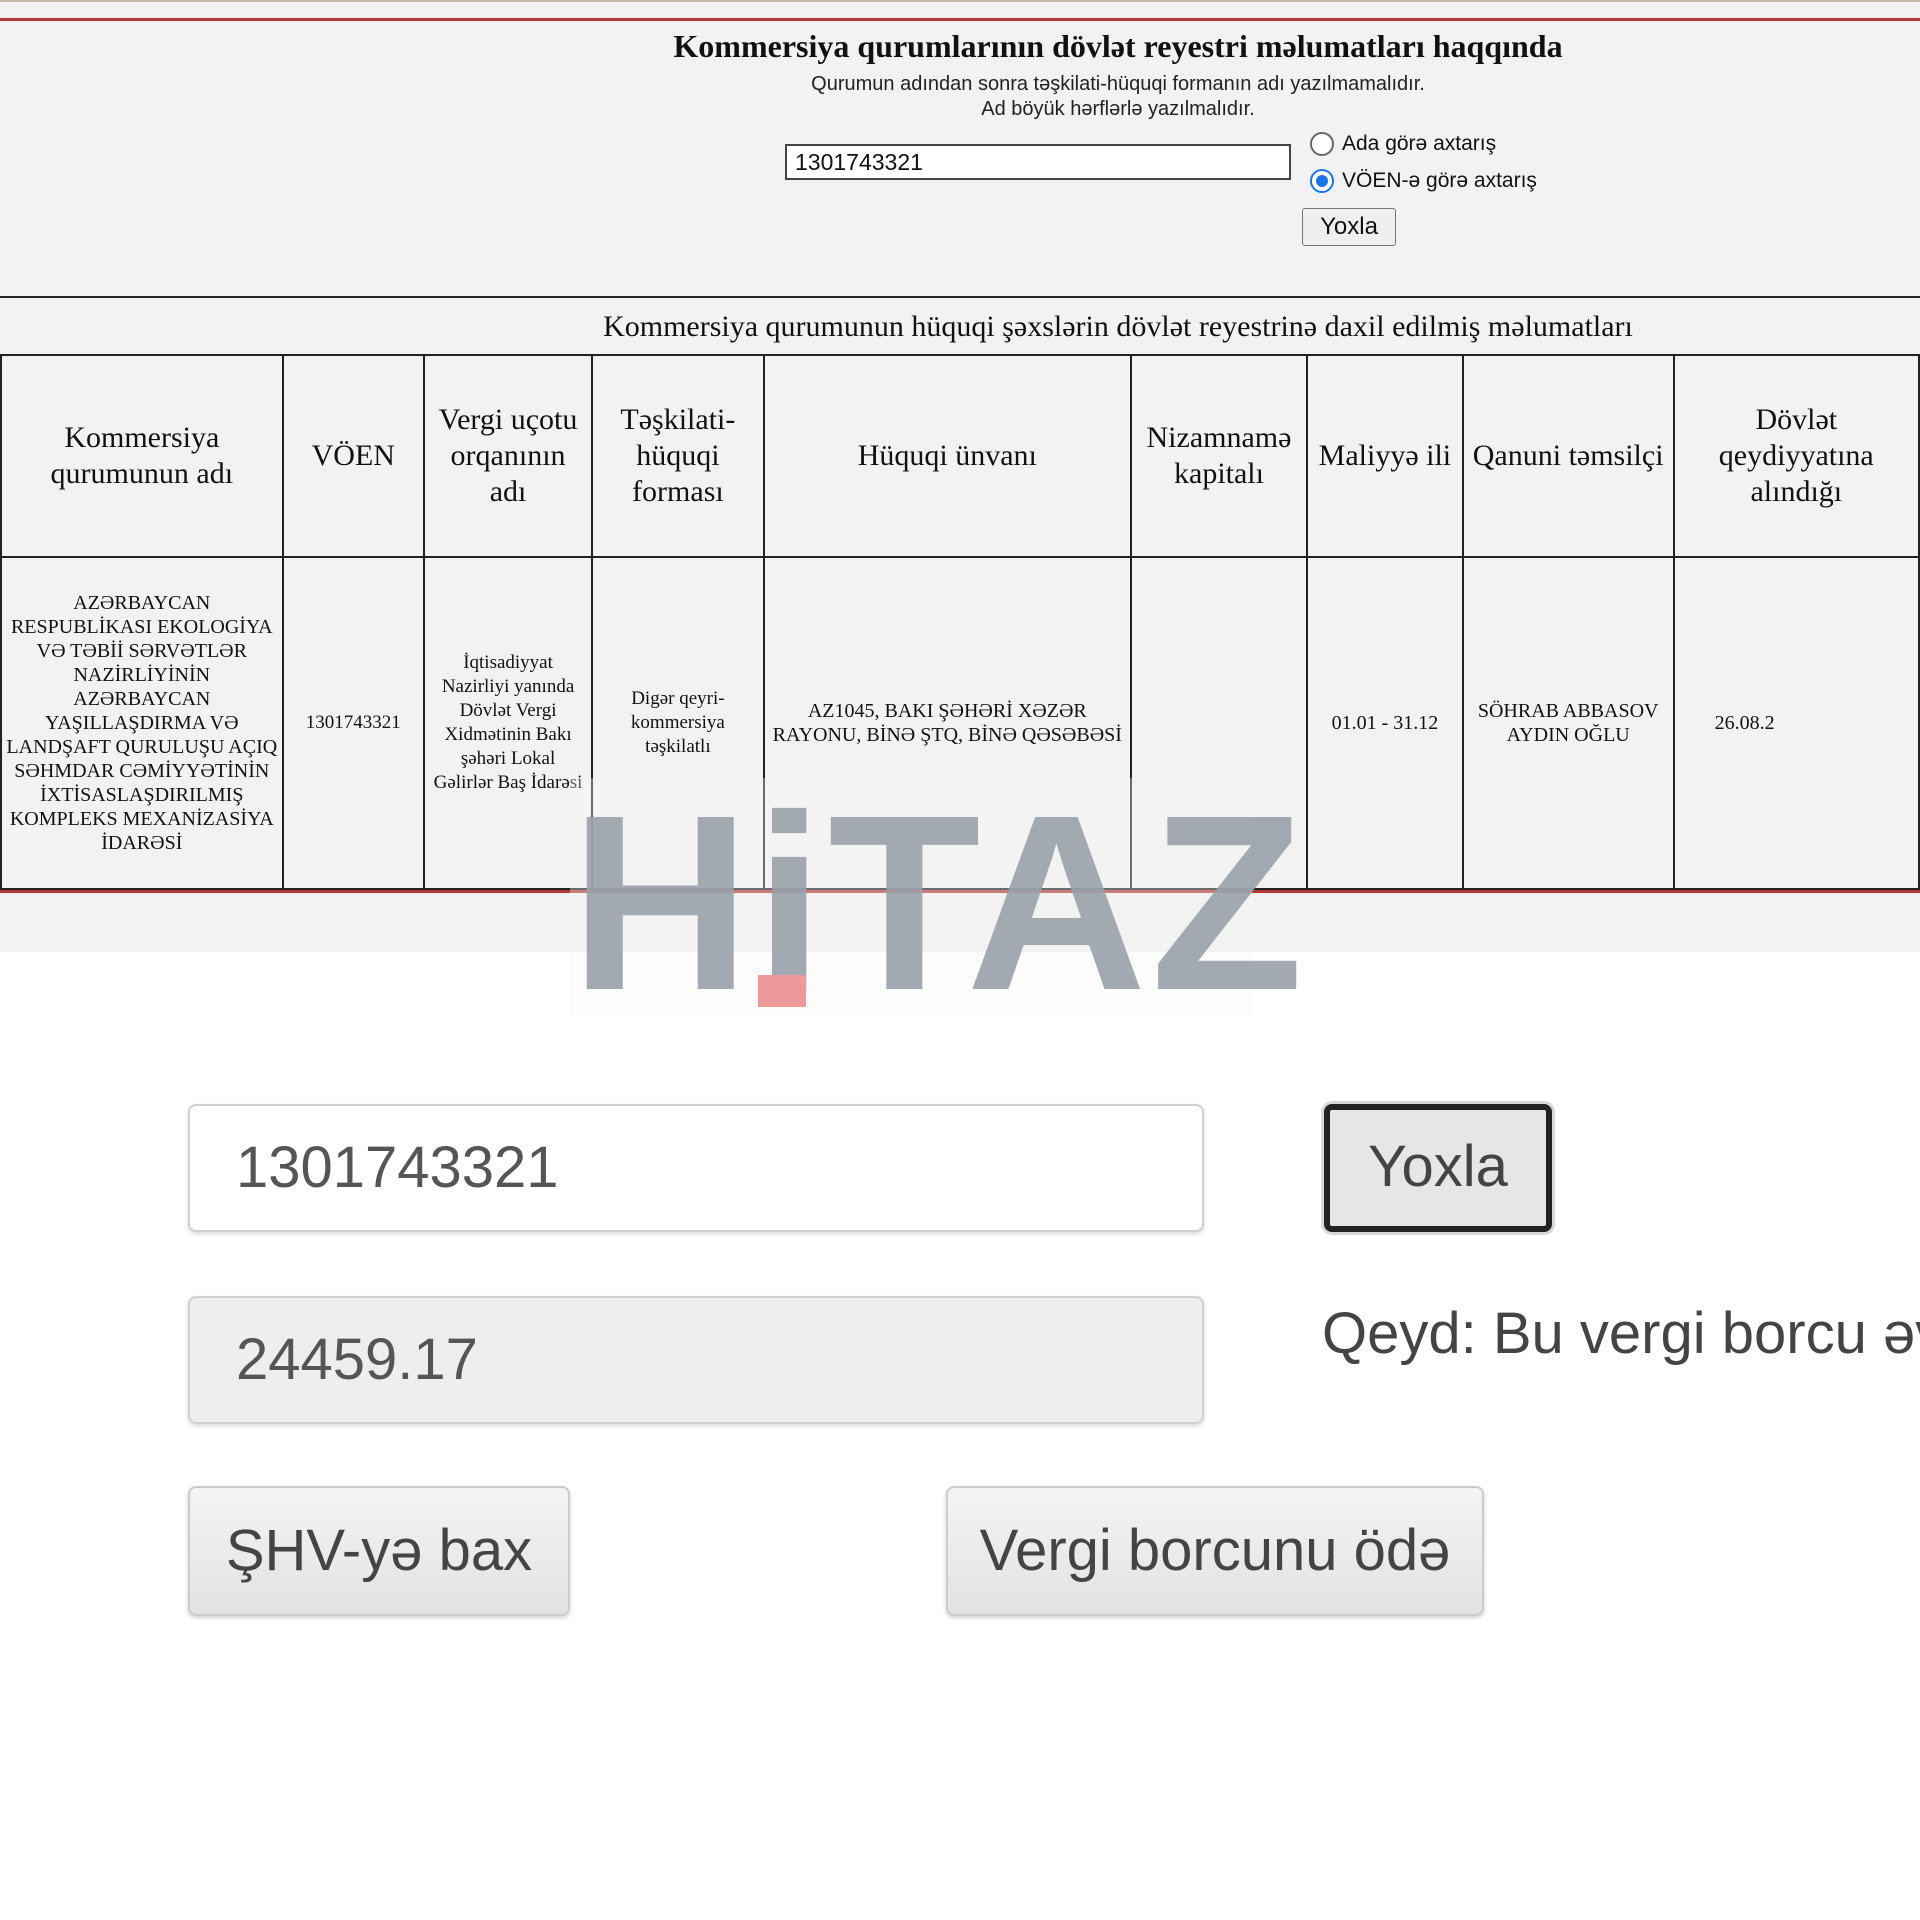 The height and width of the screenshot is (1920, 1920). Describe the element at coordinates (947, 456) in the screenshot. I see `column-header-address: Hüquqi ünvanı` at that location.